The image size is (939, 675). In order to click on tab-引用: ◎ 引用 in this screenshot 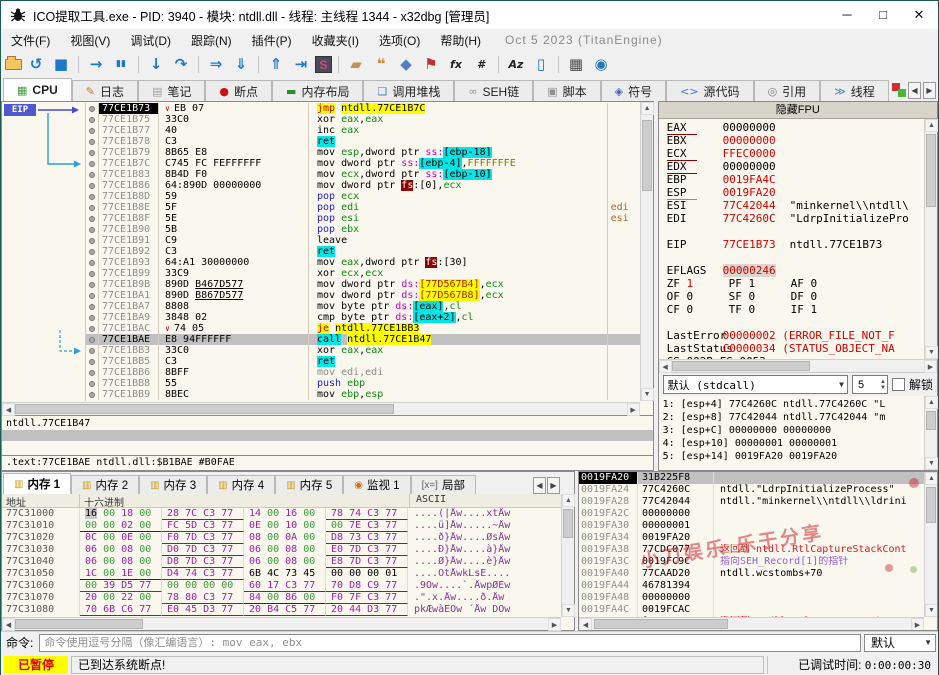, I will do `click(787, 90)`.